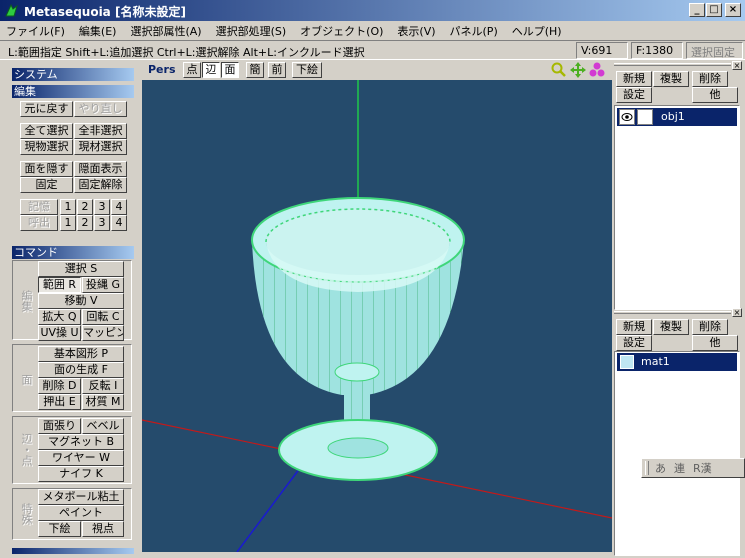 This screenshot has width=745, height=558. Describe the element at coordinates (474, 31) in the screenshot. I see `menu-panel: パネル(P)` at that location.